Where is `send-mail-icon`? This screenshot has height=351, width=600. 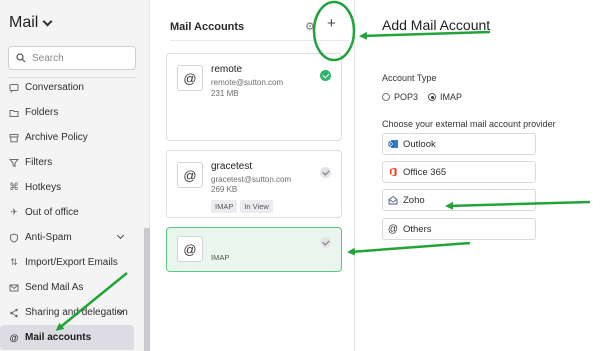
send-mail-icon is located at coordinates (14, 288).